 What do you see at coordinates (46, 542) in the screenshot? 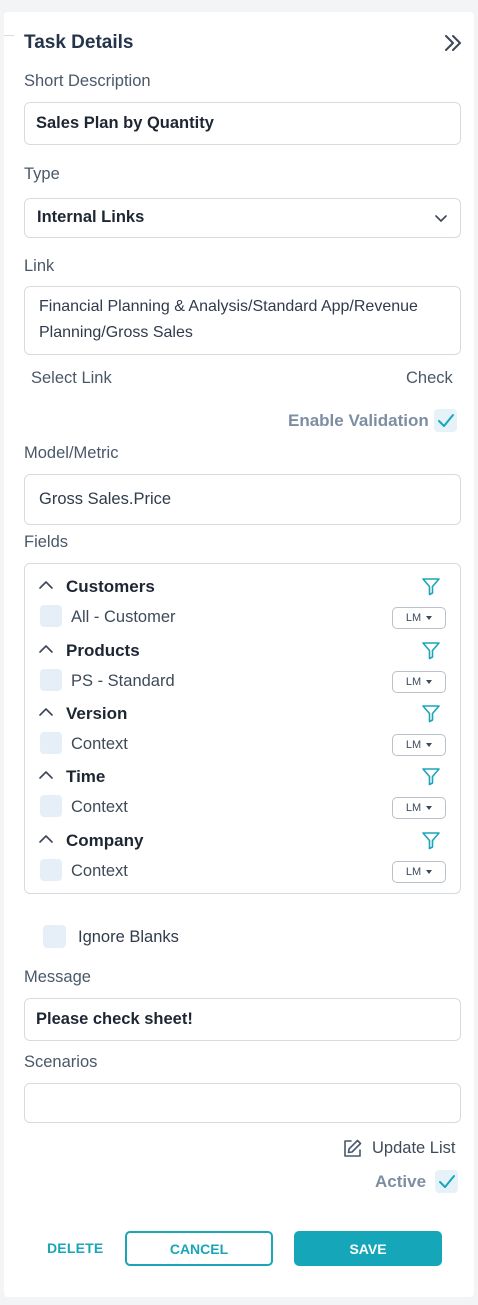
I see `fields-label: Fields` at bounding box center [46, 542].